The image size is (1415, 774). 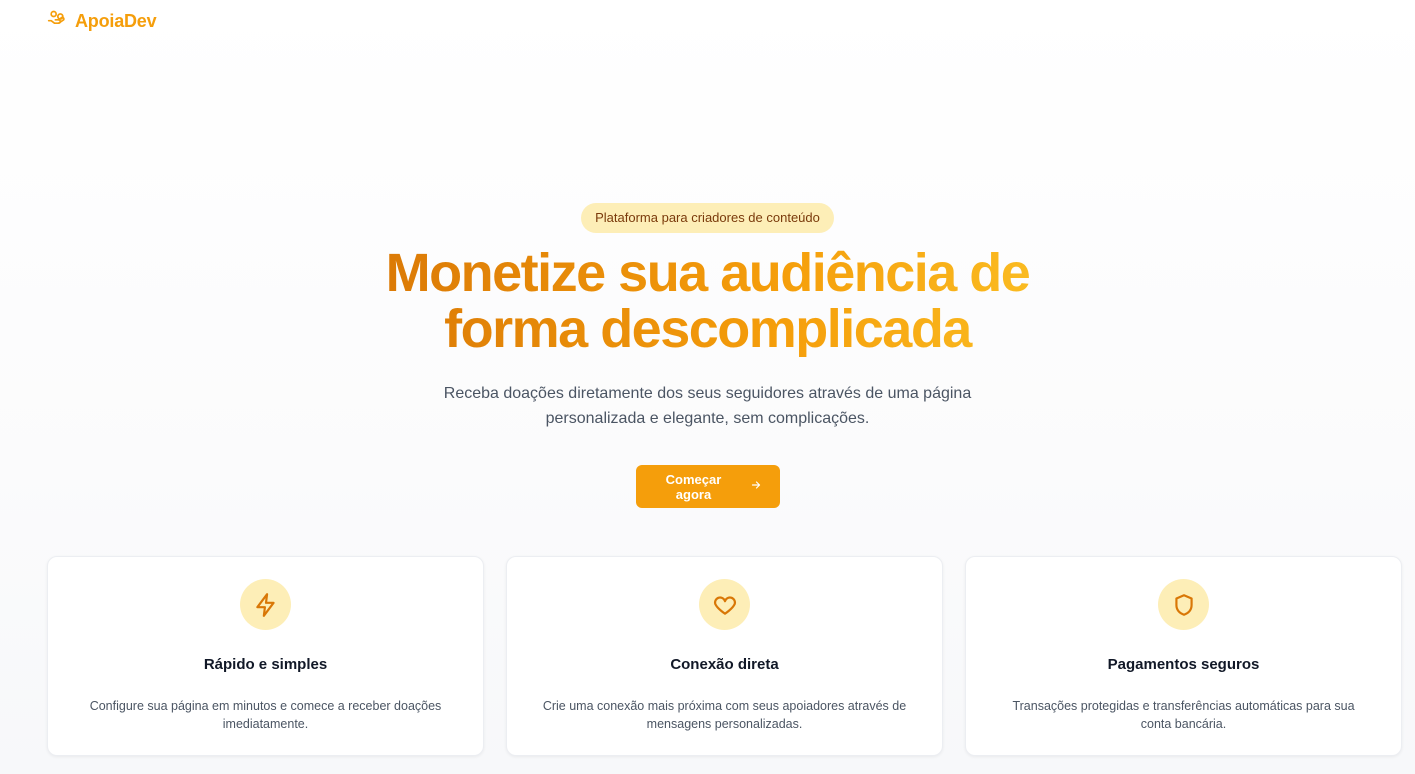 What do you see at coordinates (265, 664) in the screenshot?
I see `feature-title: Rápido e simples` at bounding box center [265, 664].